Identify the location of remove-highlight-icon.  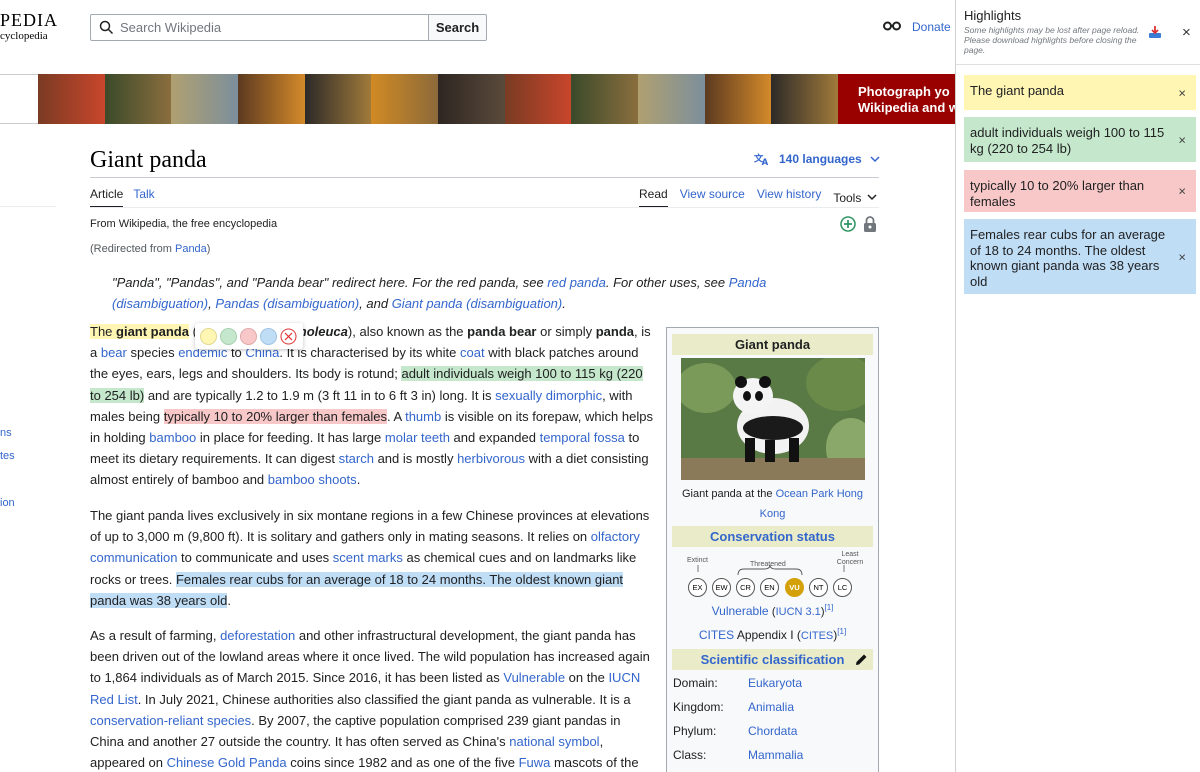
(288, 336).